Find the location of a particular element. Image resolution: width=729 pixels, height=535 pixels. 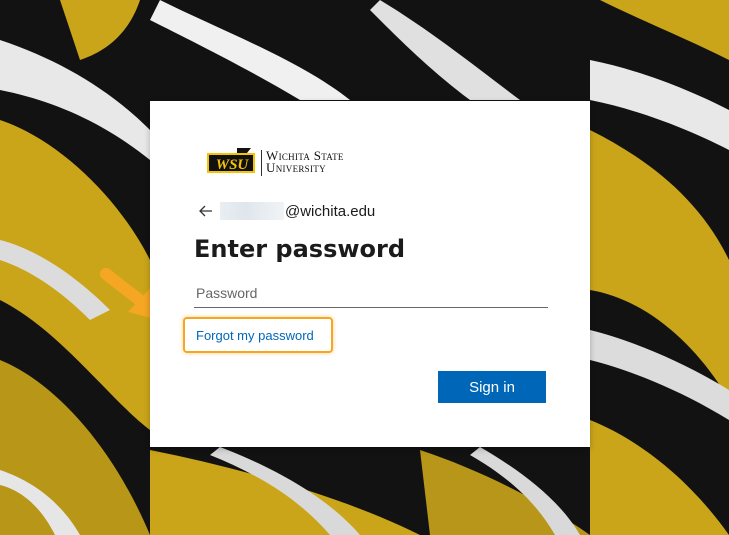

identity-banner: @wichita.edu is located at coordinates (286, 211).